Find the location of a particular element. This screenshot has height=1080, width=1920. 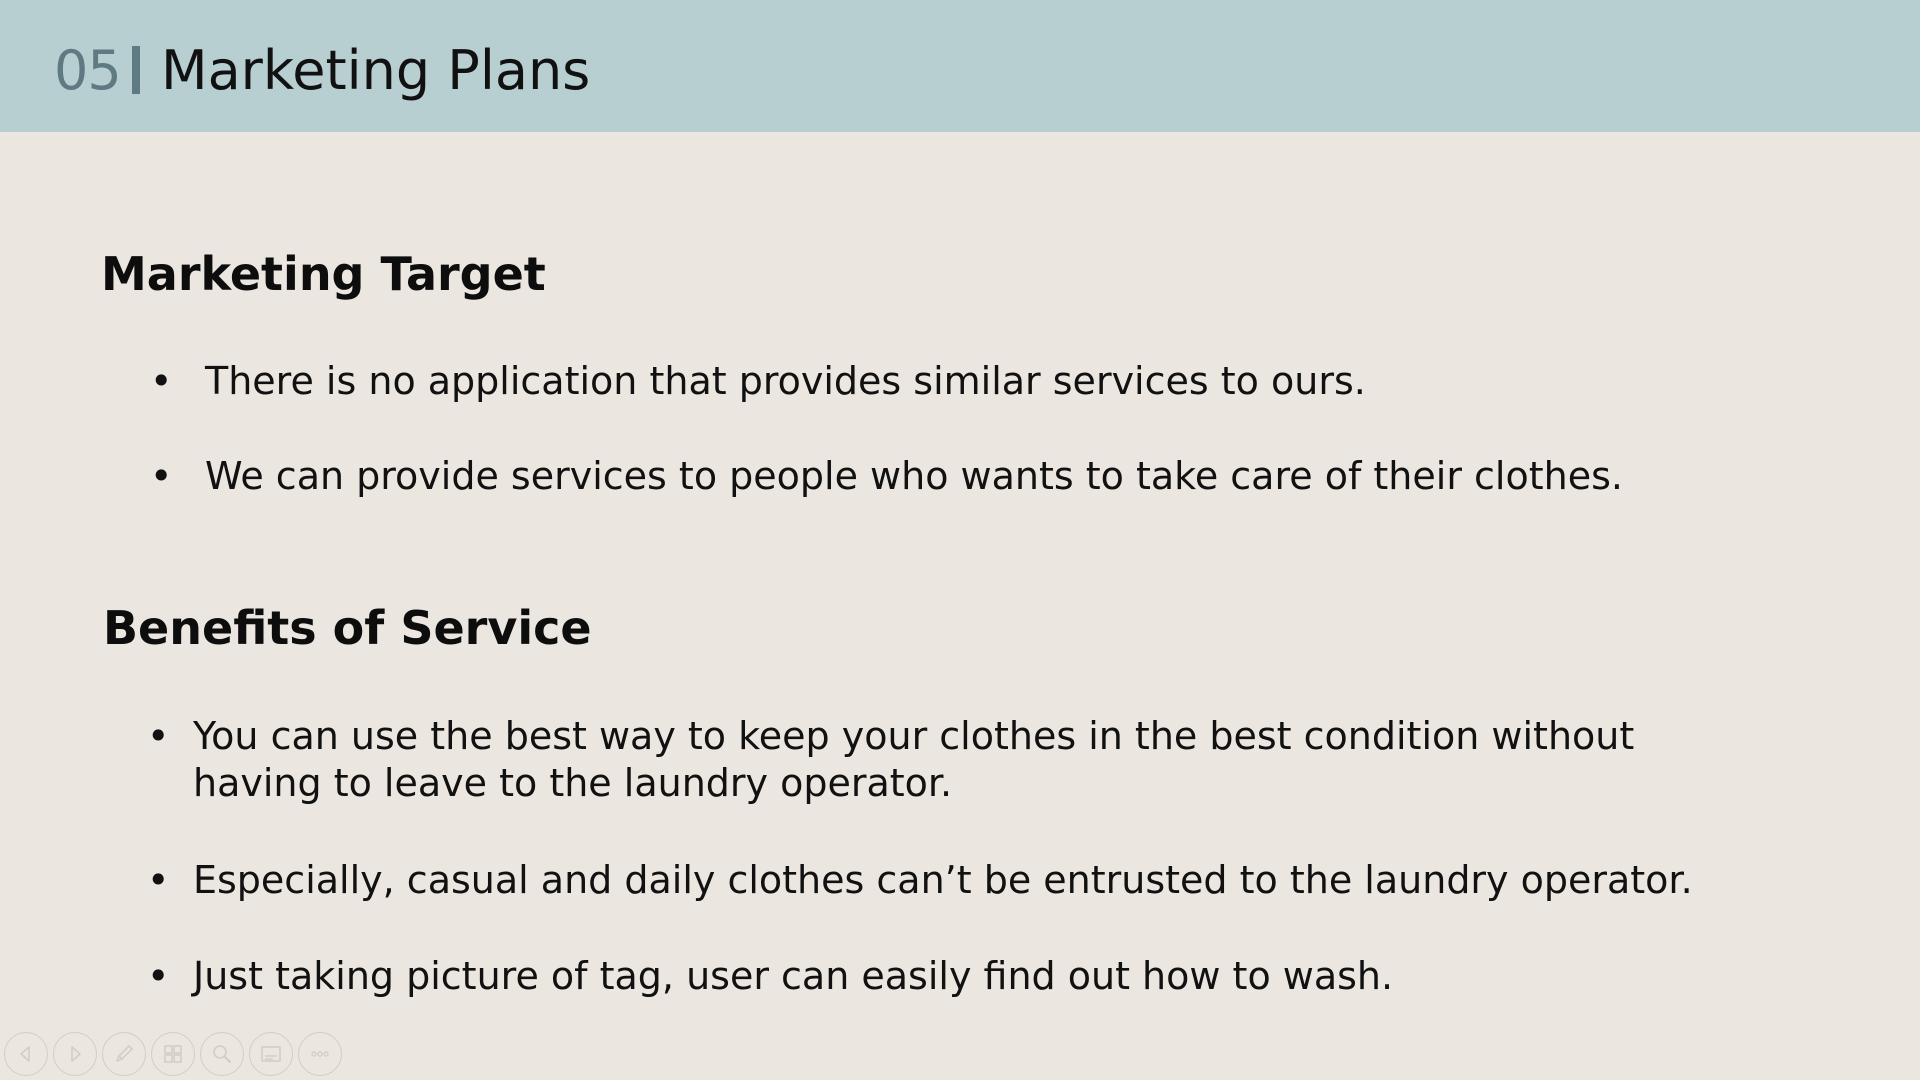

slides-grid-icon is located at coordinates (173, 1054).